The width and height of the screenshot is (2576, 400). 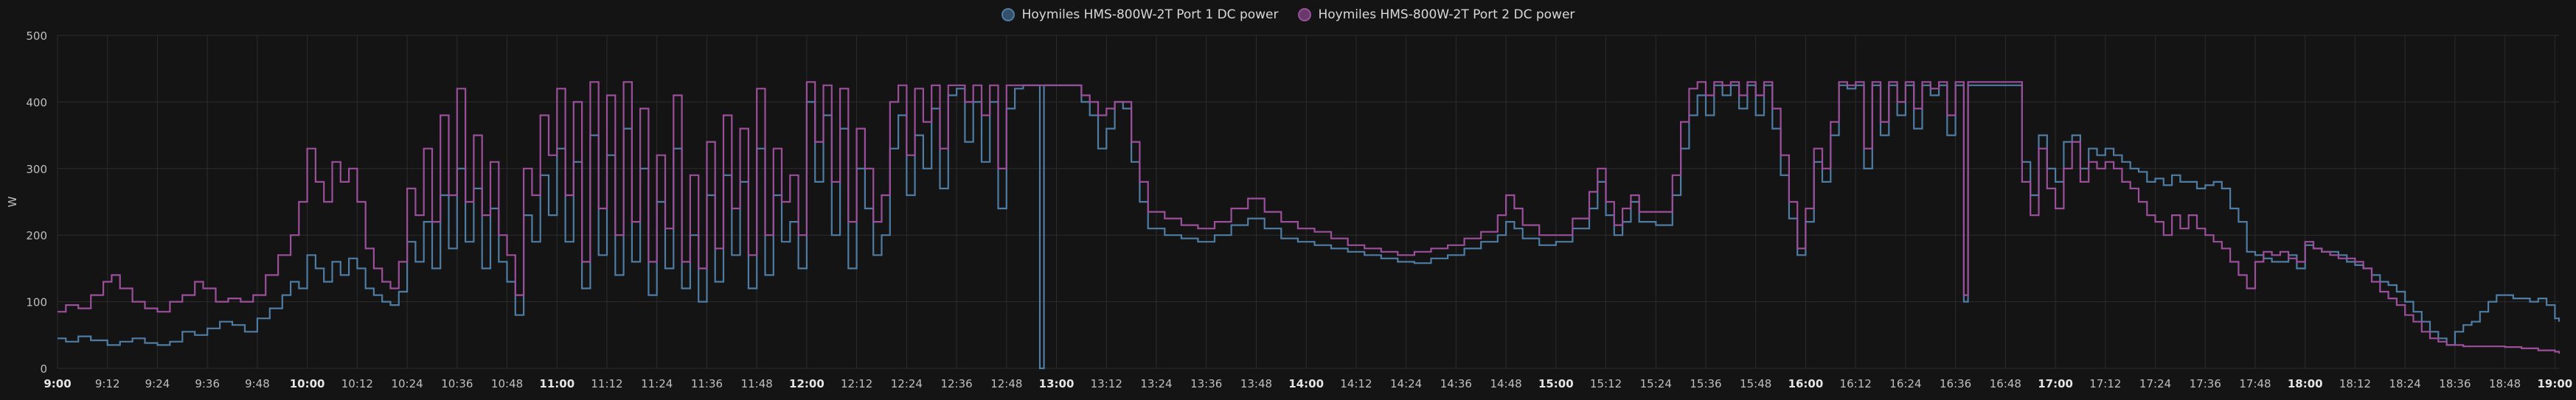 I want to click on x-tick-label: 17:12, so click(x=2105, y=383).